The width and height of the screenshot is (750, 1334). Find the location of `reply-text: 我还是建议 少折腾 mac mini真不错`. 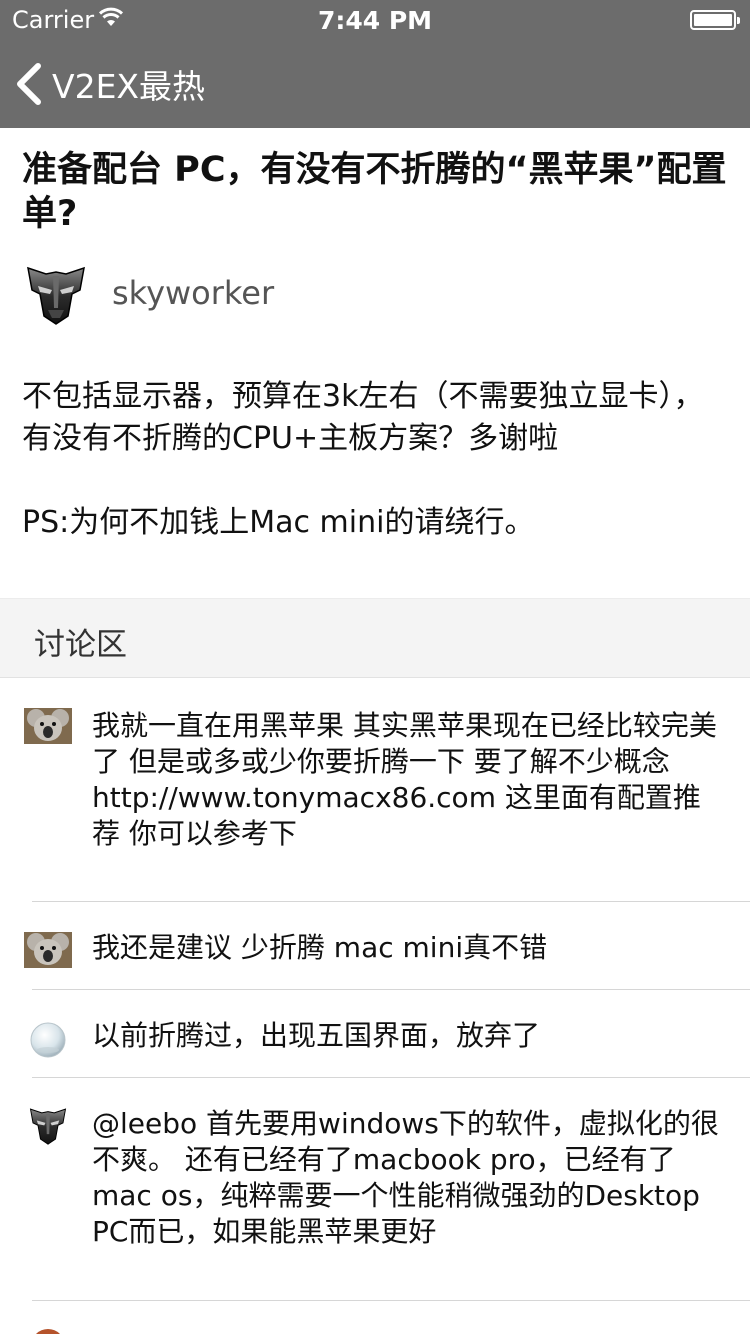

reply-text: 我还是建议 少折腾 mac mini真不错 is located at coordinates (320, 947).